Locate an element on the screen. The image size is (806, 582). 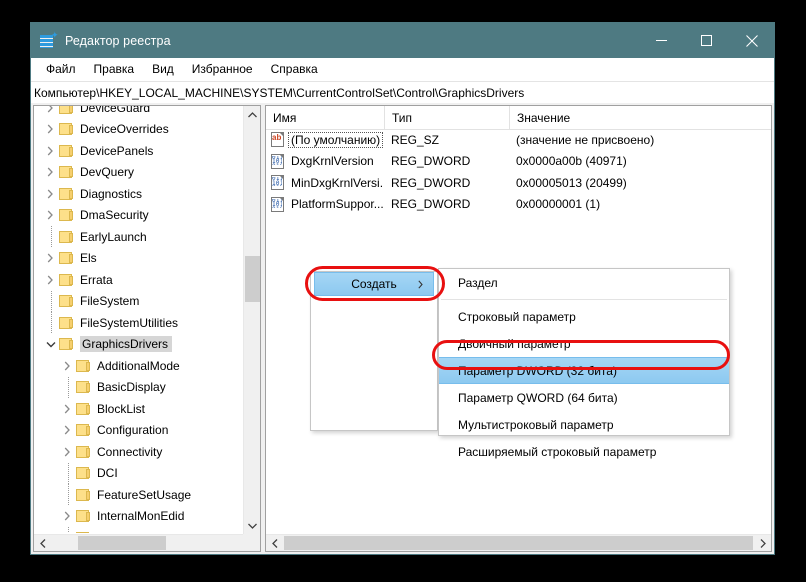
close-button is located at coordinates (751, 40).